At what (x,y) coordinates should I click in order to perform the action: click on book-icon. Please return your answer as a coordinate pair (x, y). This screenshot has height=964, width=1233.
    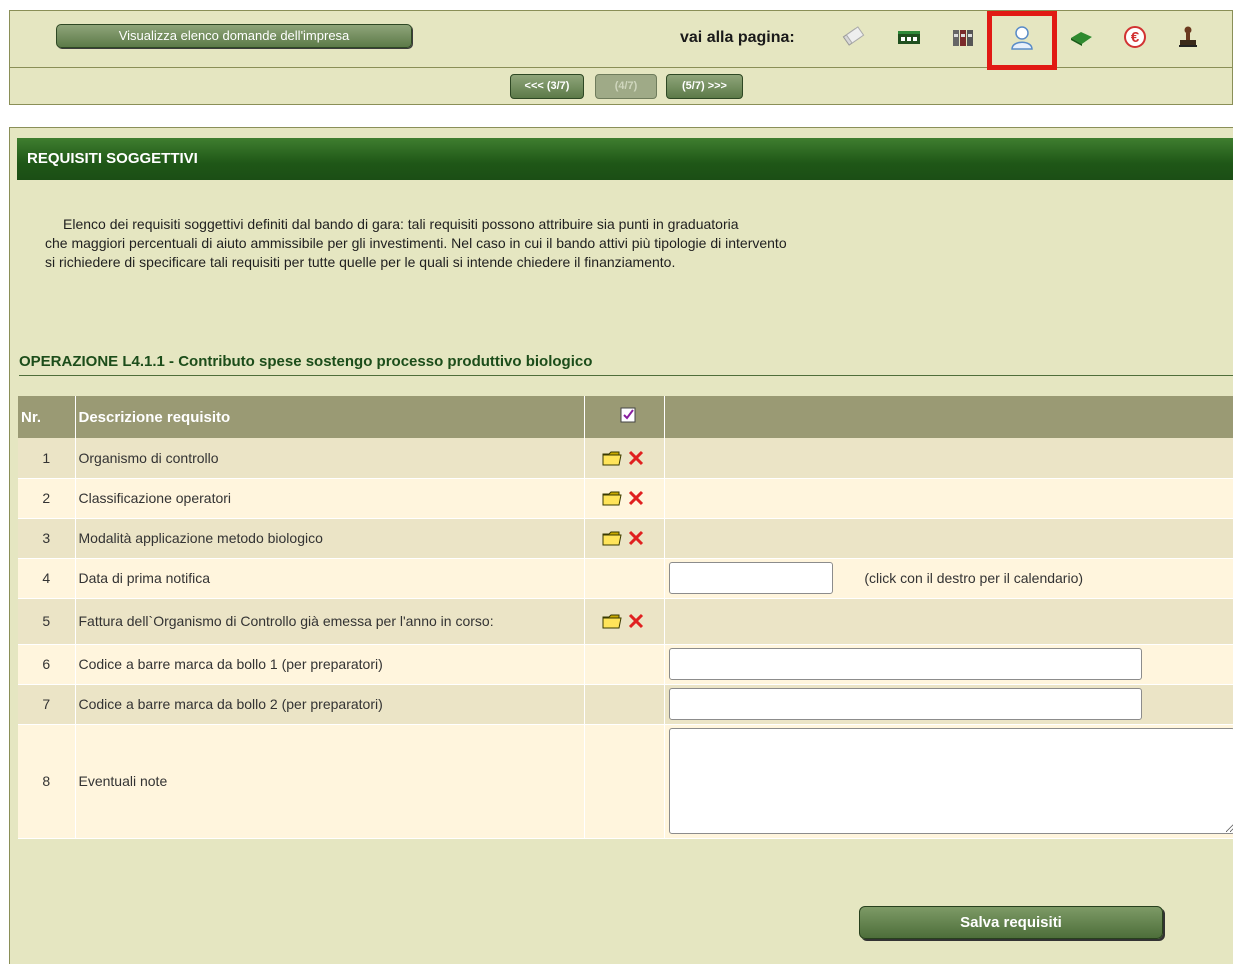
    Looking at the image, I should click on (1081, 37).